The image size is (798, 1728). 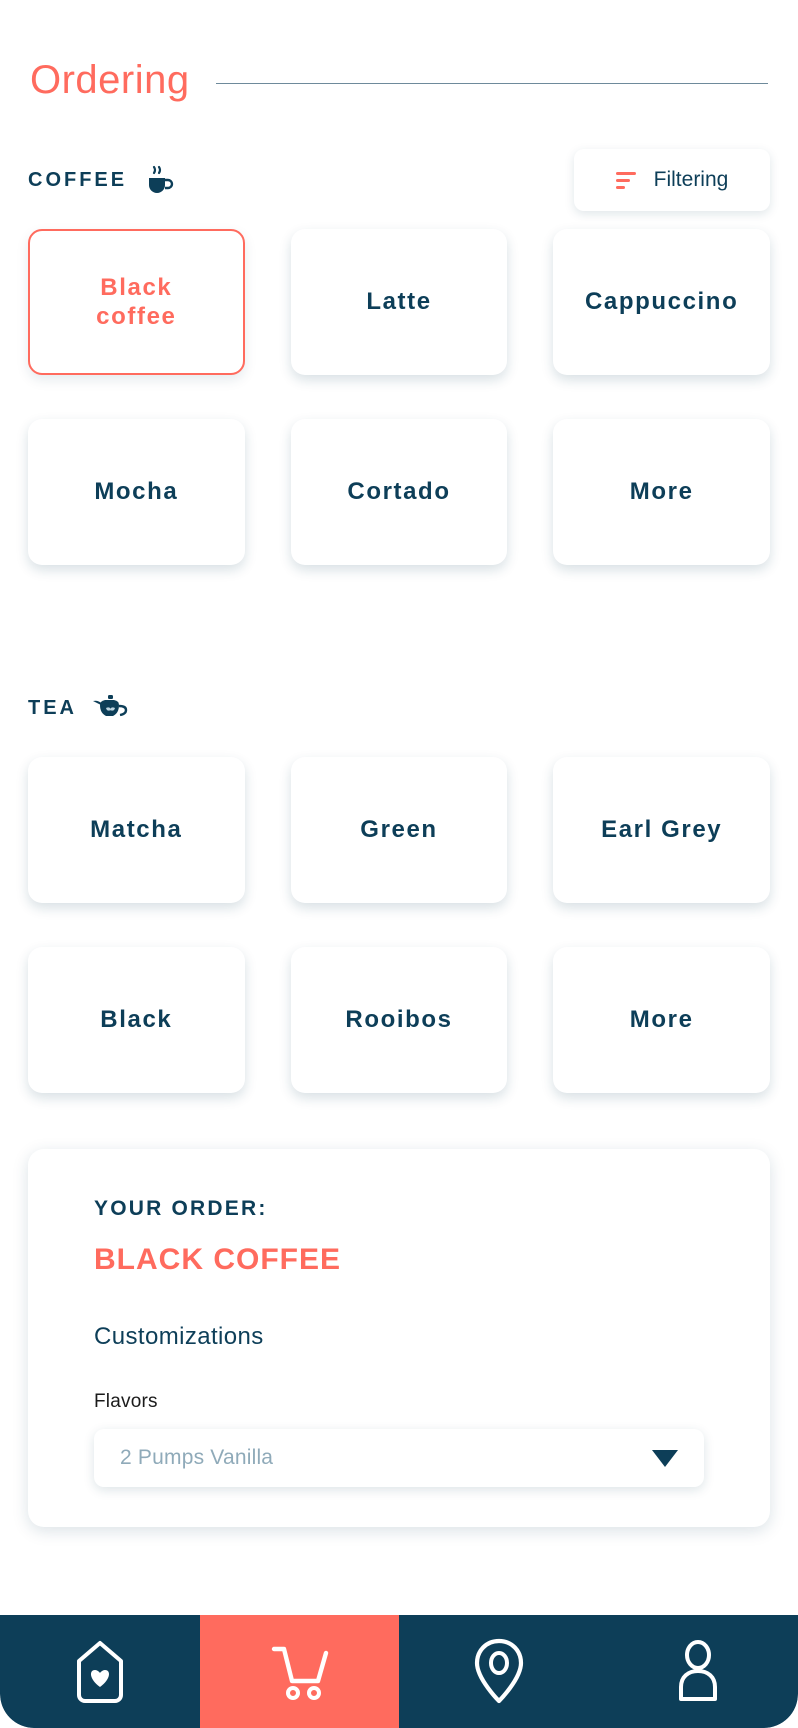 What do you see at coordinates (52, 707) in the screenshot?
I see `section-label-tea: TEA` at bounding box center [52, 707].